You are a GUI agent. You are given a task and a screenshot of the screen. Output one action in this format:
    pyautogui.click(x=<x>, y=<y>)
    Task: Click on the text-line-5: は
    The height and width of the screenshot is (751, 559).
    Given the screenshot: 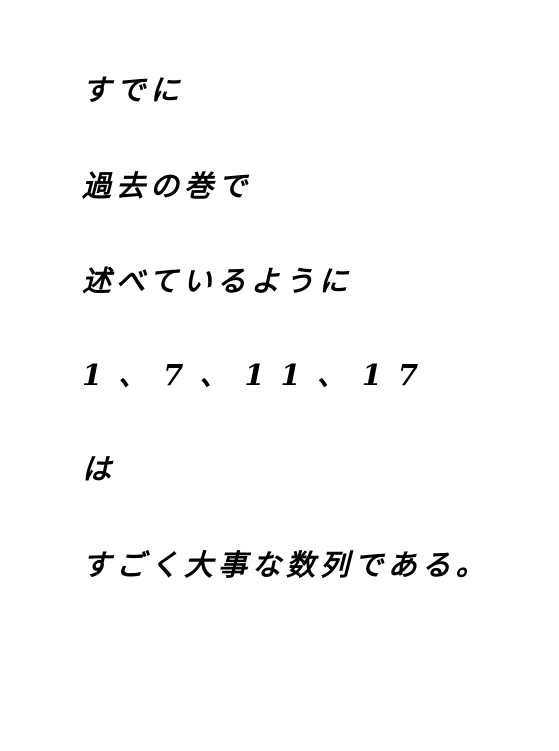 What is the action you would take?
    pyautogui.click(x=99, y=469)
    